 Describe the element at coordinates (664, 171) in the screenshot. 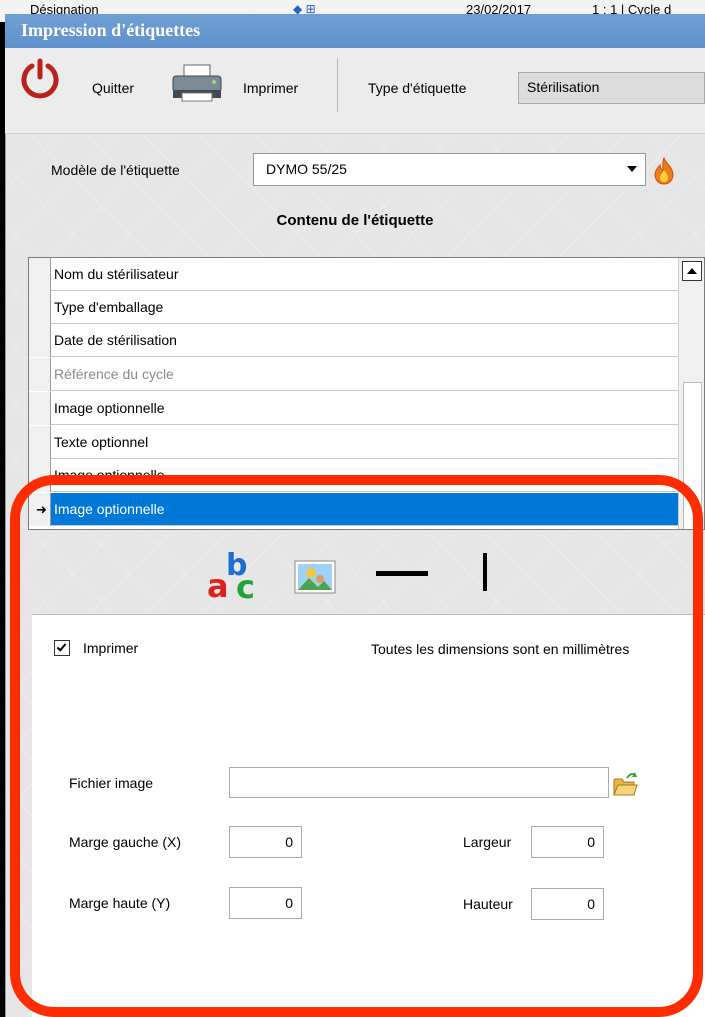

I see `flame-icon` at that location.